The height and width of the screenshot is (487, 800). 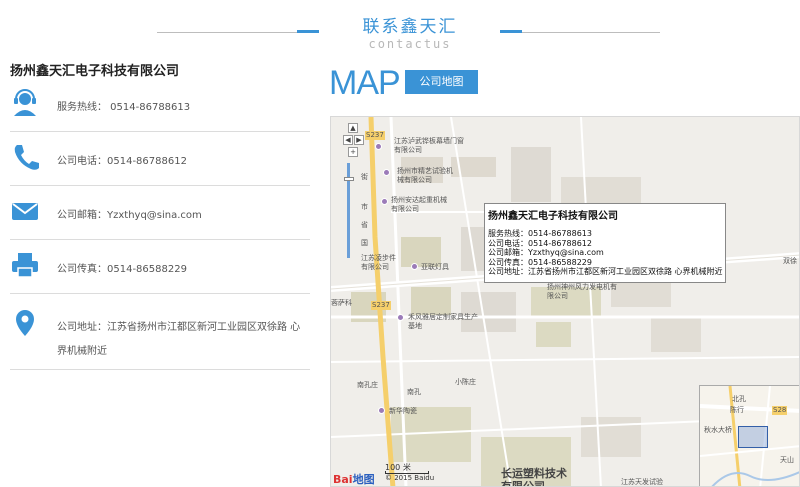 What do you see at coordinates (364, 207) in the screenshot?
I see `zoom-level-city: 市` at bounding box center [364, 207].